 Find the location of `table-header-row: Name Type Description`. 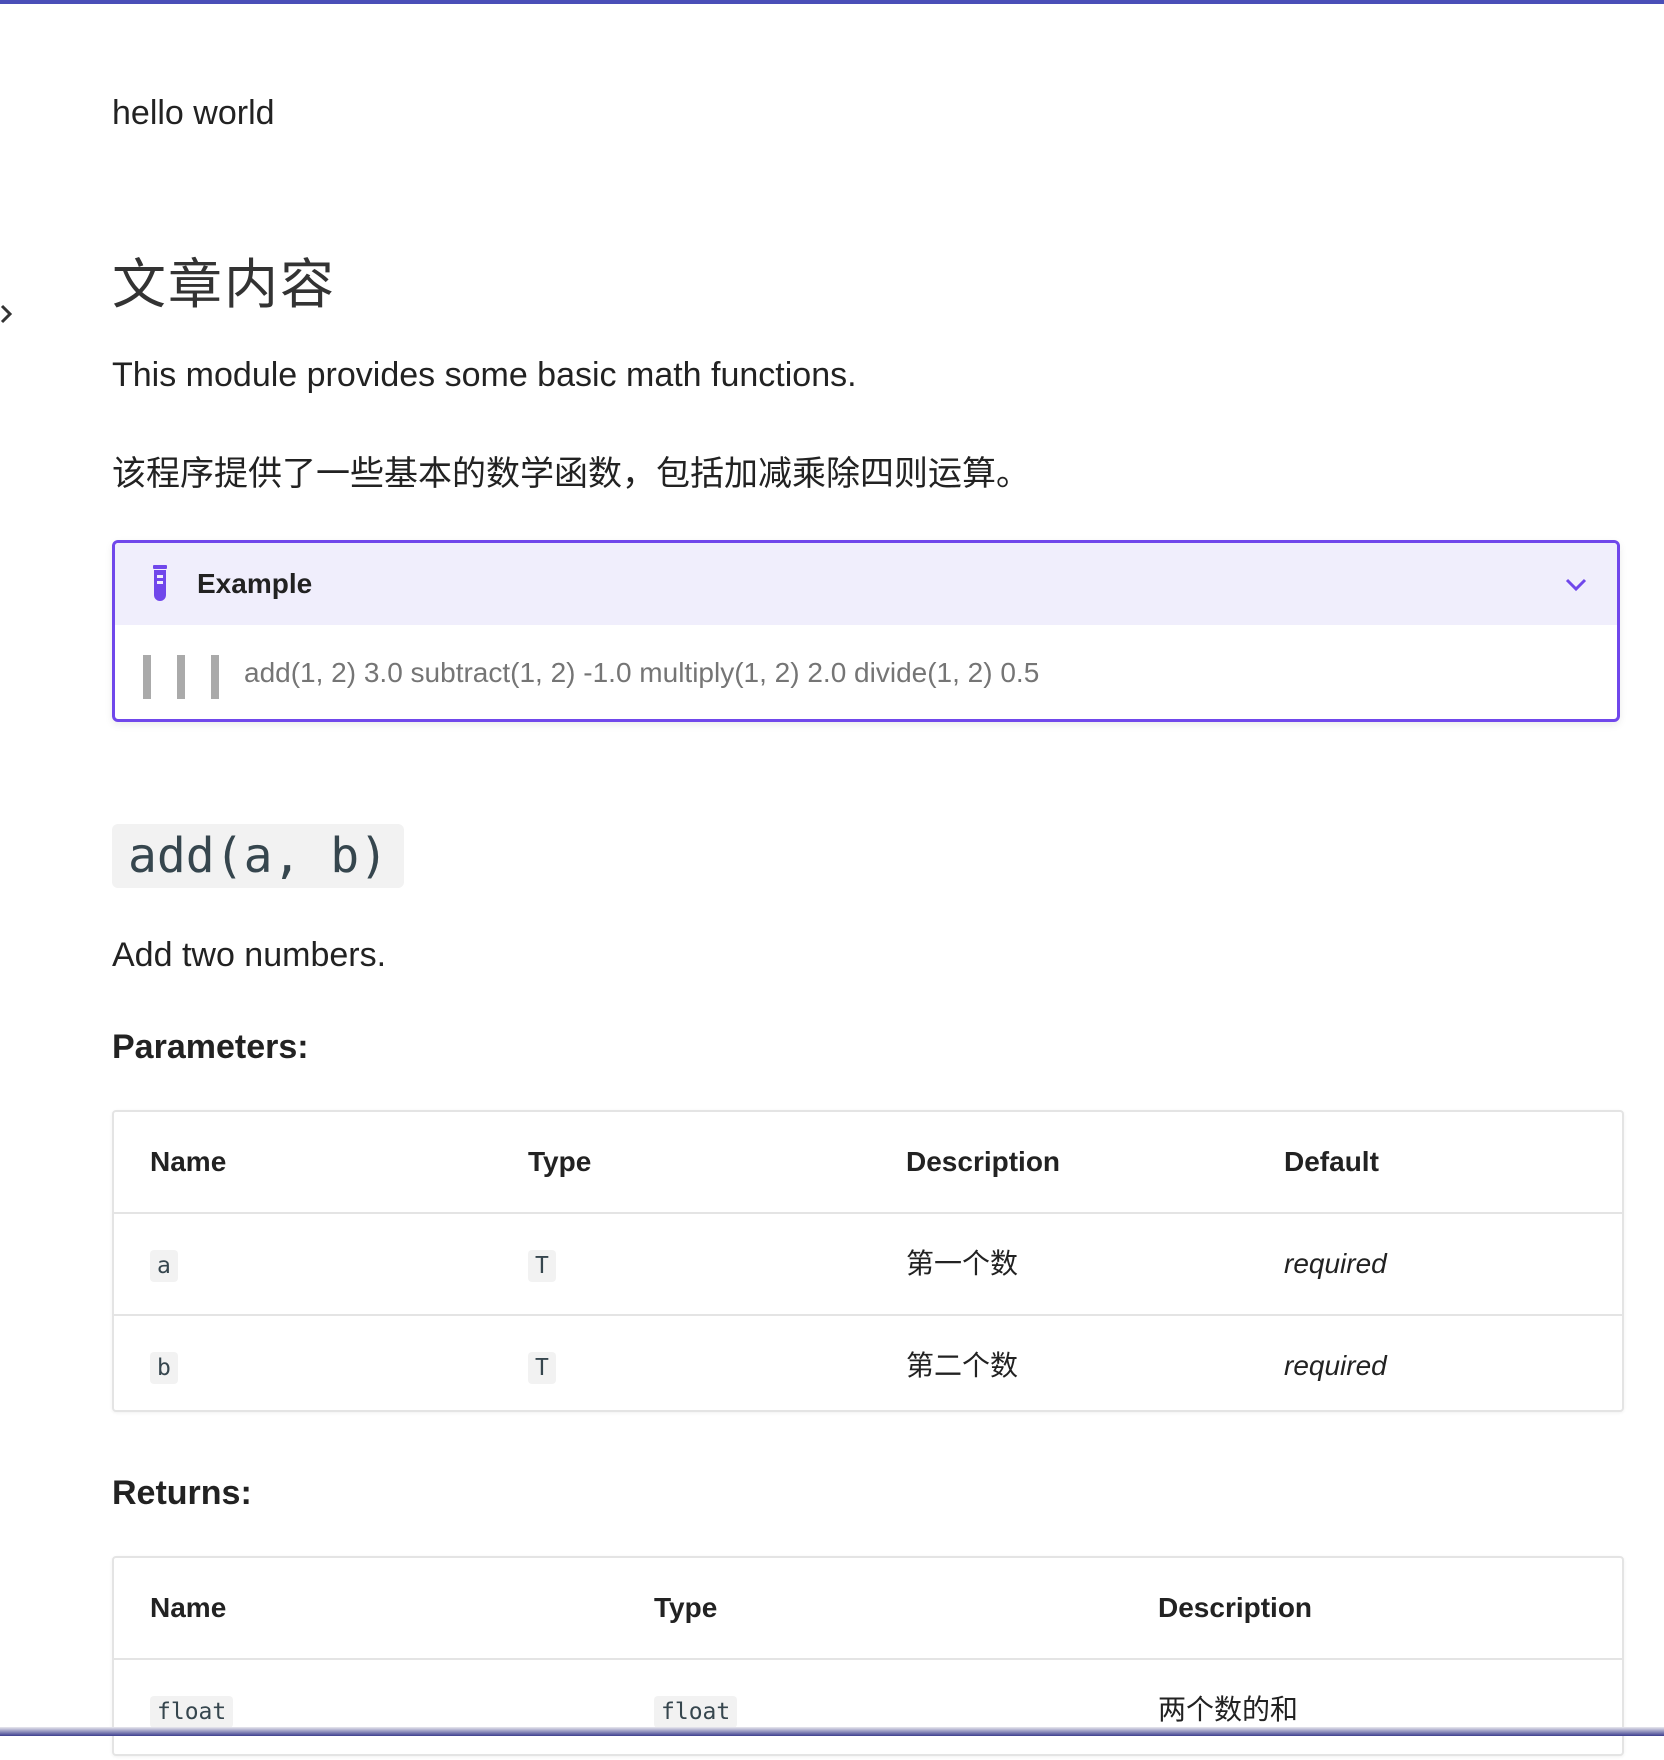

table-header-row: Name Type Description is located at coordinates (868, 1609).